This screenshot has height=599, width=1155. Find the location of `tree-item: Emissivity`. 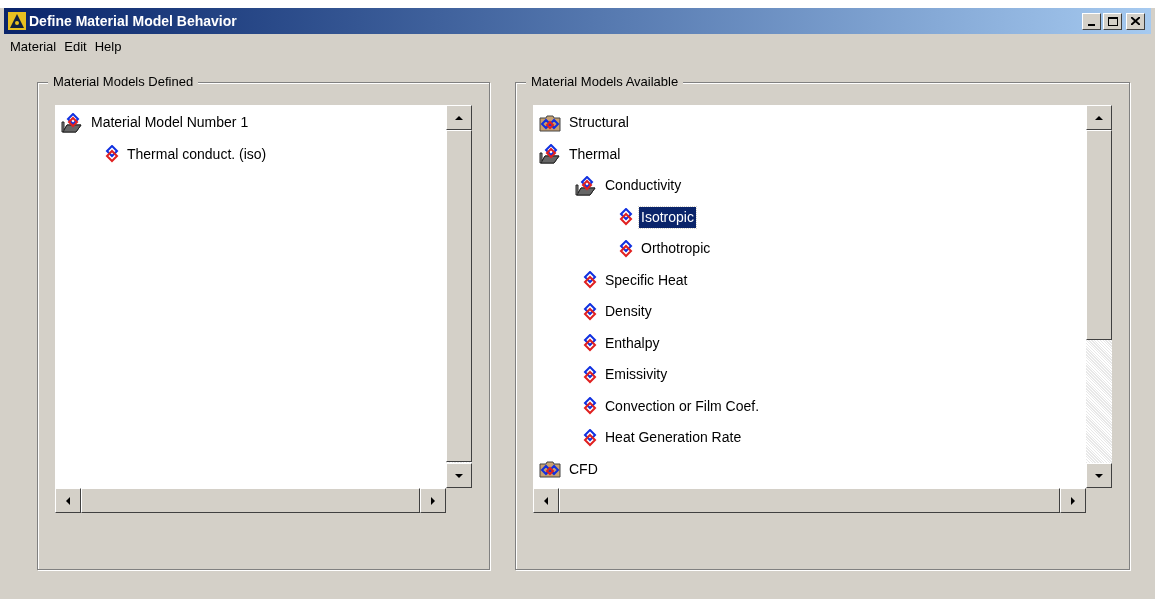

tree-item: Emissivity is located at coordinates (636, 375).